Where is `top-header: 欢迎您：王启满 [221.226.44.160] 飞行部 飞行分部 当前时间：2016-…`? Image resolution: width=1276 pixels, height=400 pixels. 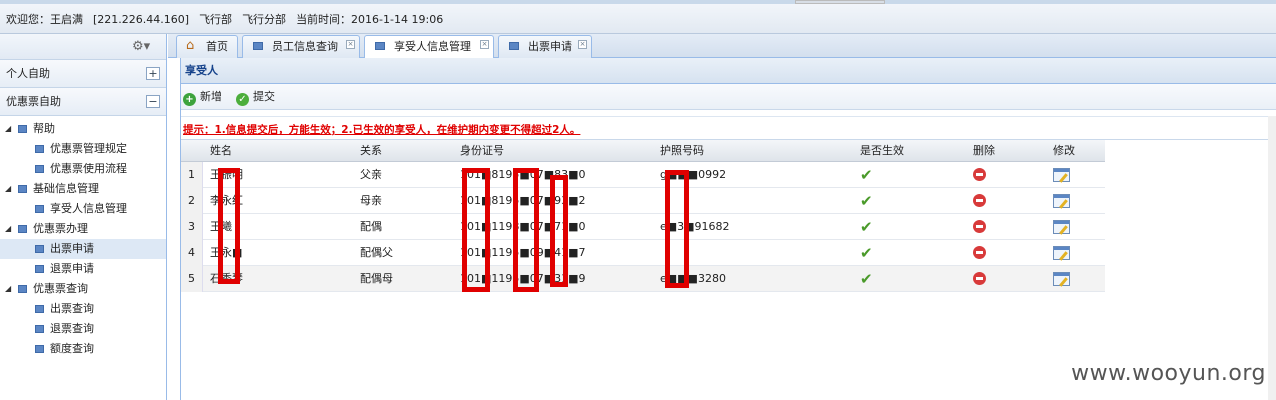
top-header: 欢迎您：王启满 [221.226.44.160] 飞行部 飞行分部 当前时间：2016-… is located at coordinates (638, 17).